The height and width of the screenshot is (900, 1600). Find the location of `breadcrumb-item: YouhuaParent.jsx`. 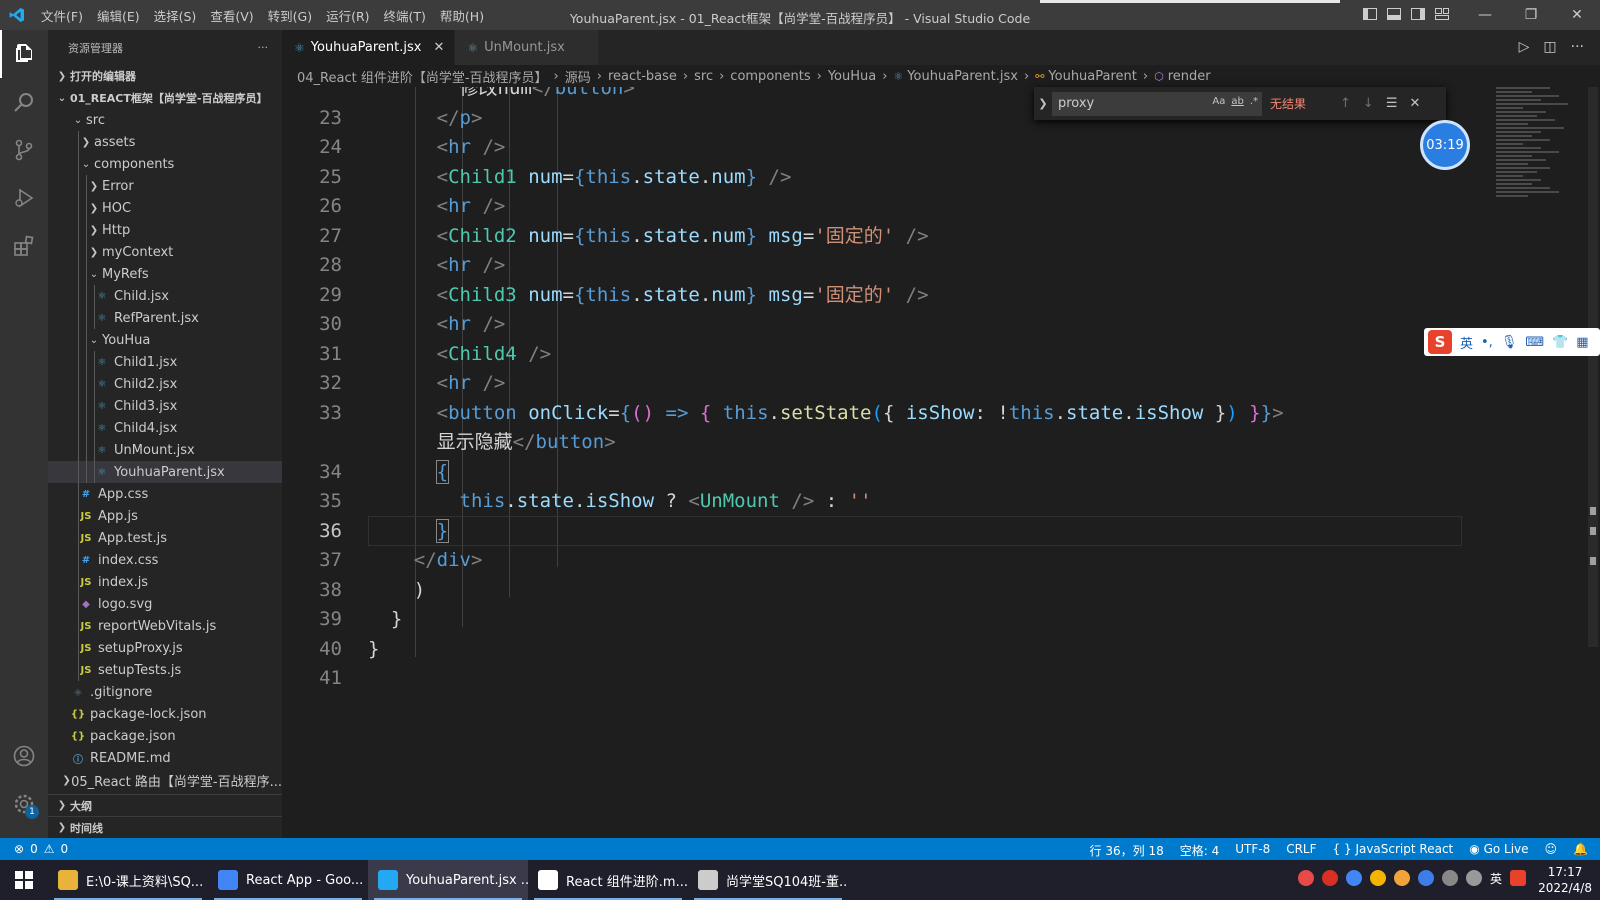

breadcrumb-item: YouhuaParent.jsx is located at coordinates (962, 76).